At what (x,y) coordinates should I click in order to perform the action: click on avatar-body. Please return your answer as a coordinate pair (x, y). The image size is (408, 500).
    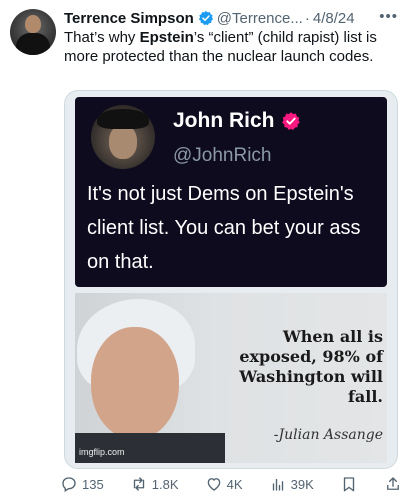
    Looking at the image, I should click on (33, 44).